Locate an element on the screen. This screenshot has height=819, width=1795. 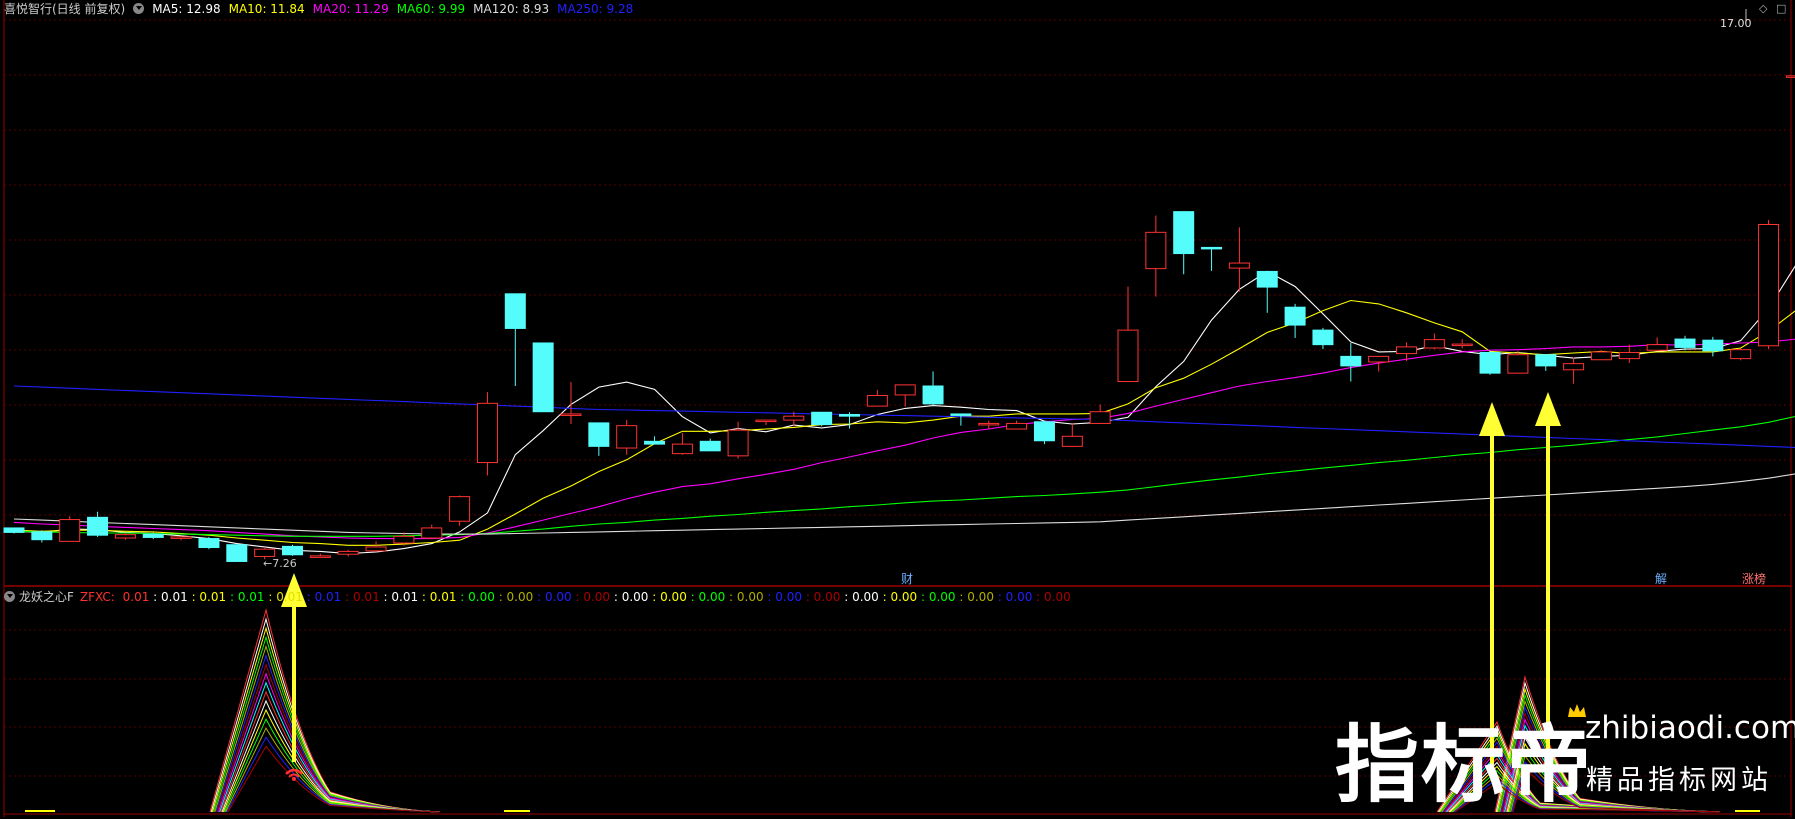
indicator-value-0: 0.01 is located at coordinates (134, 596).